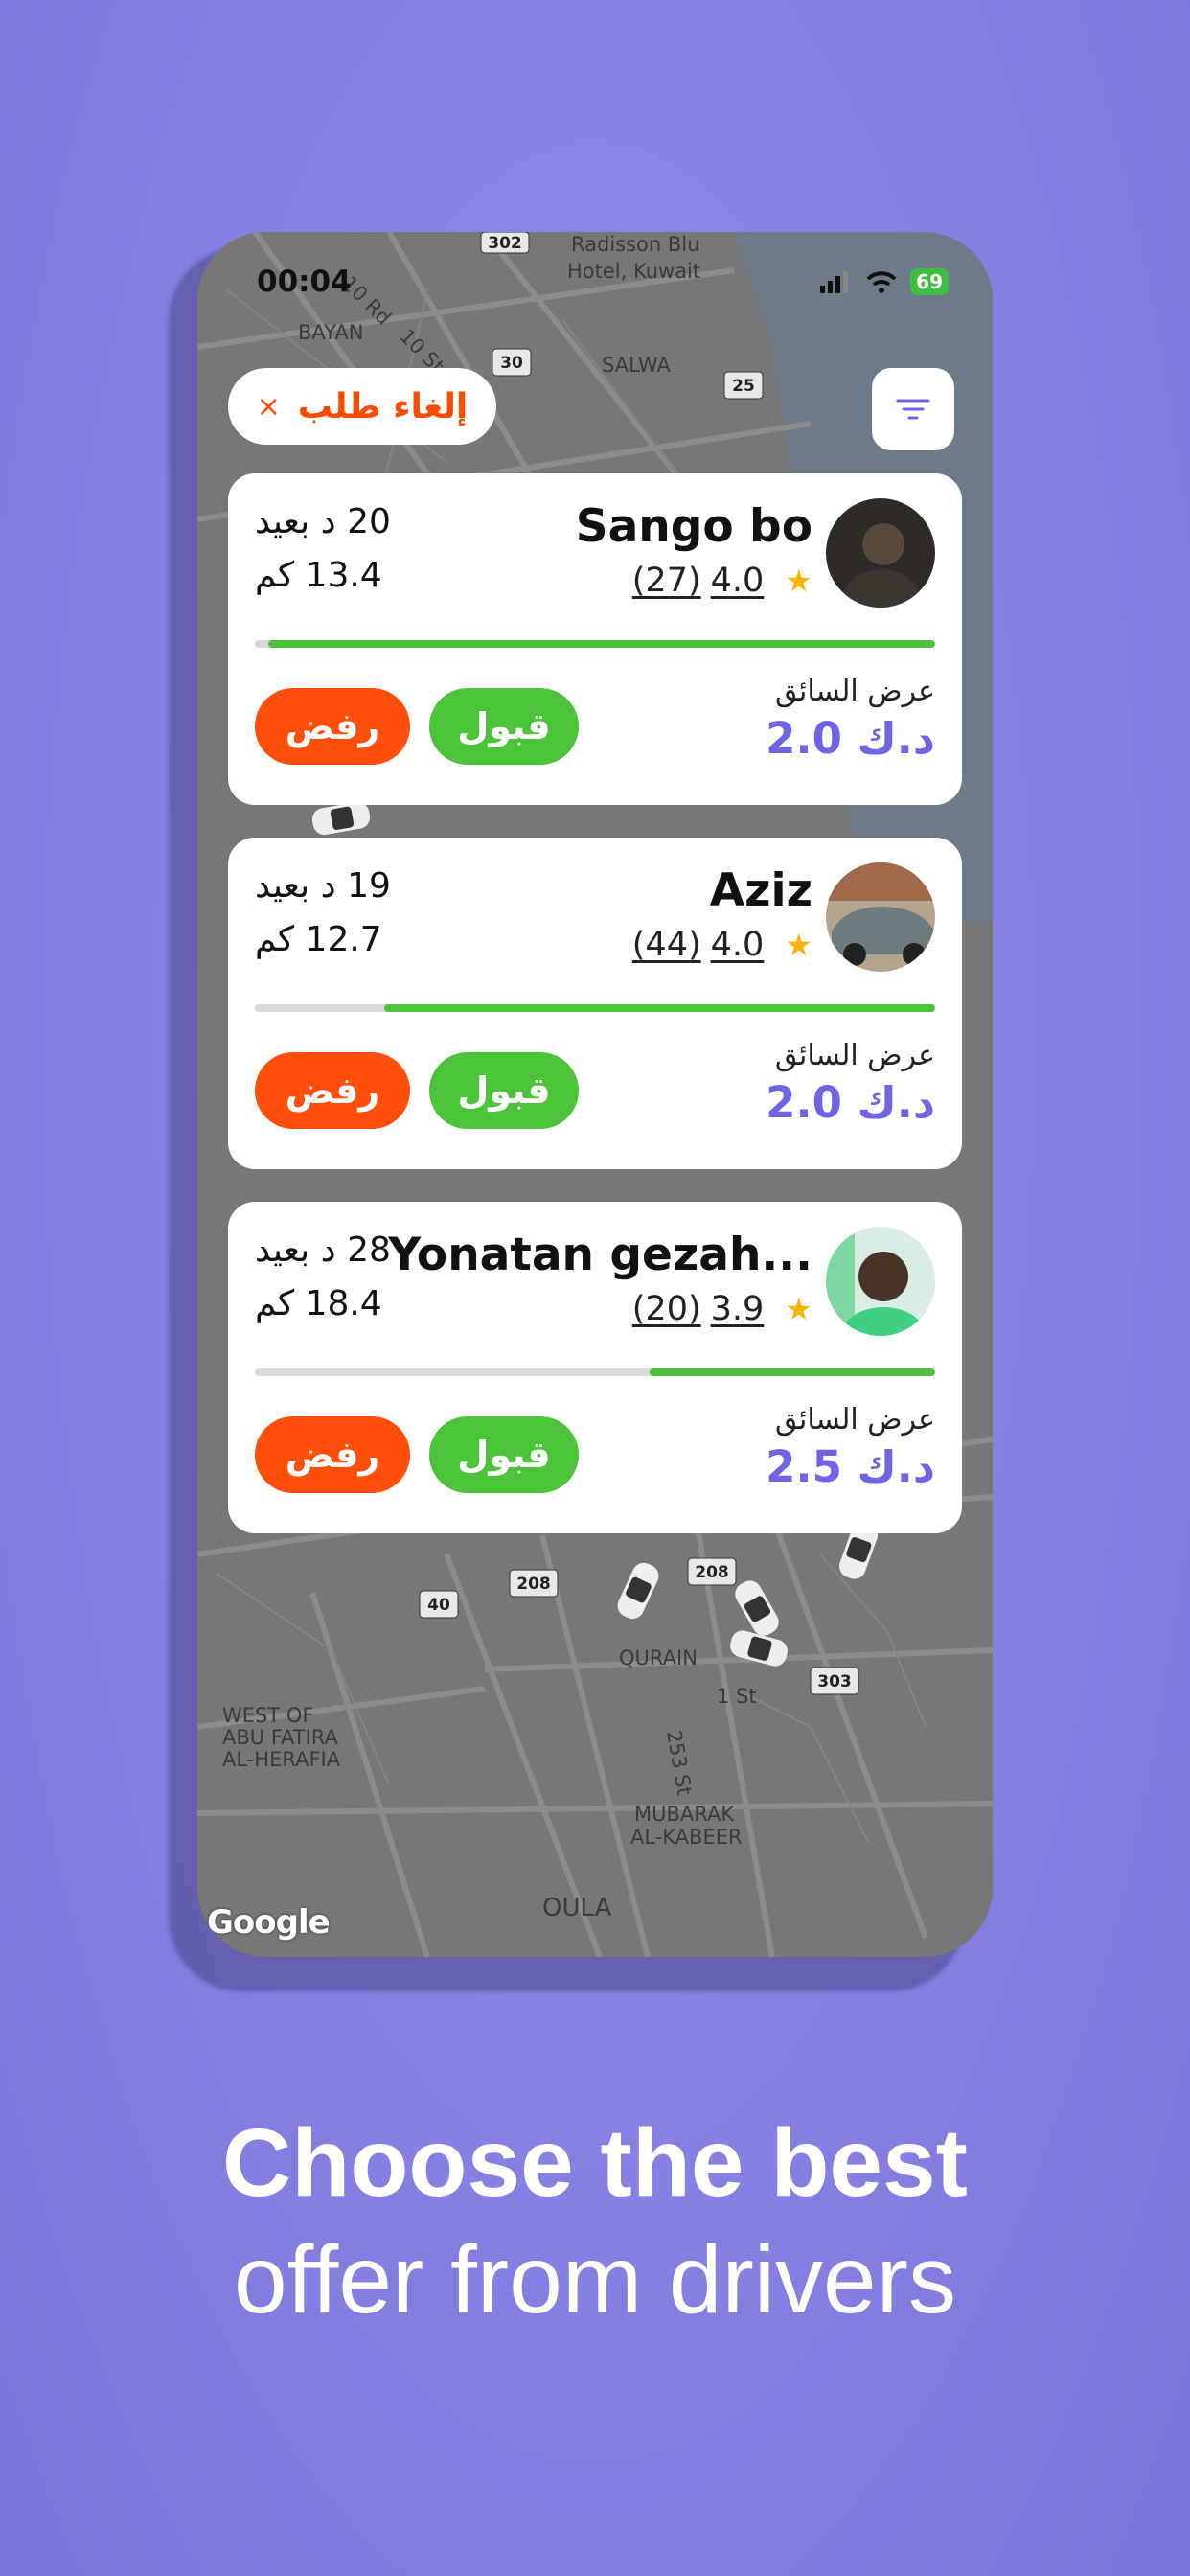  Describe the element at coordinates (595, 2280) in the screenshot. I see `headline-line-2: offer from drivers` at that location.